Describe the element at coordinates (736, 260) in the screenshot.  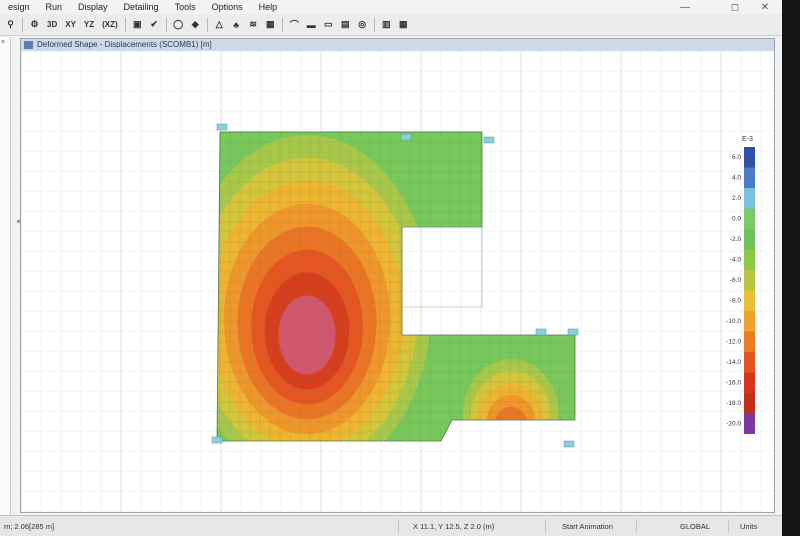
I see `legend-tick-label: -4.0` at that location.